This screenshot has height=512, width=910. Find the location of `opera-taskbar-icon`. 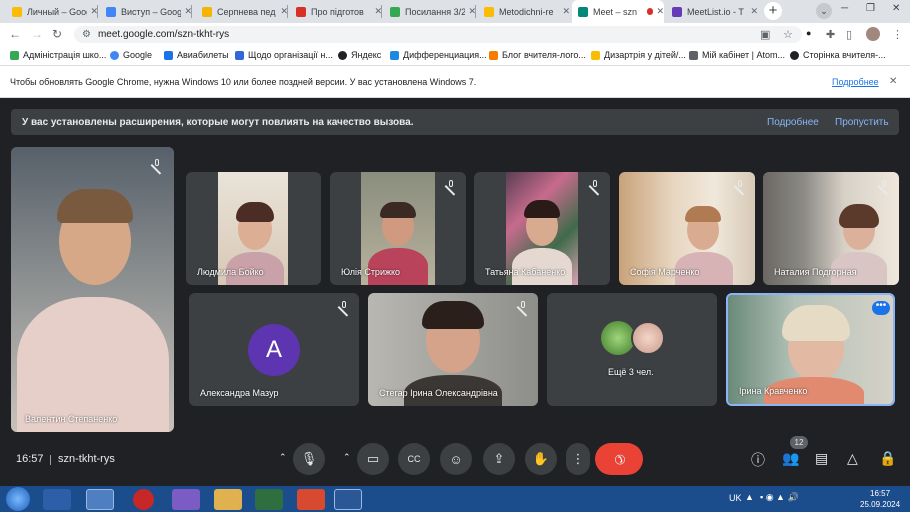

opera-taskbar-icon is located at coordinates (143, 499).